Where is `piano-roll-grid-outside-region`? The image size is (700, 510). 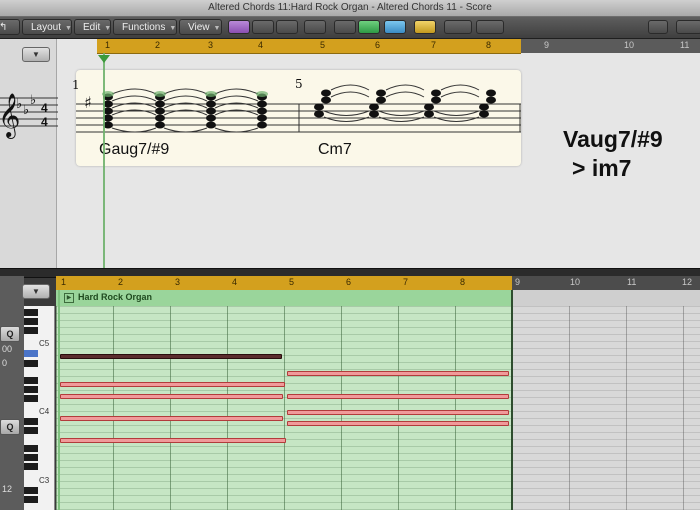
piano-roll-grid-outside-region is located at coordinates (606, 408).